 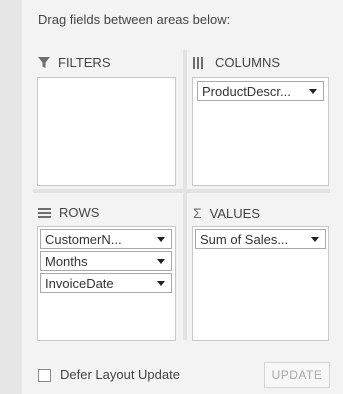 What do you see at coordinates (134, 19) in the screenshot?
I see `drag-fields-hint: Drag fields between areas below:` at bounding box center [134, 19].